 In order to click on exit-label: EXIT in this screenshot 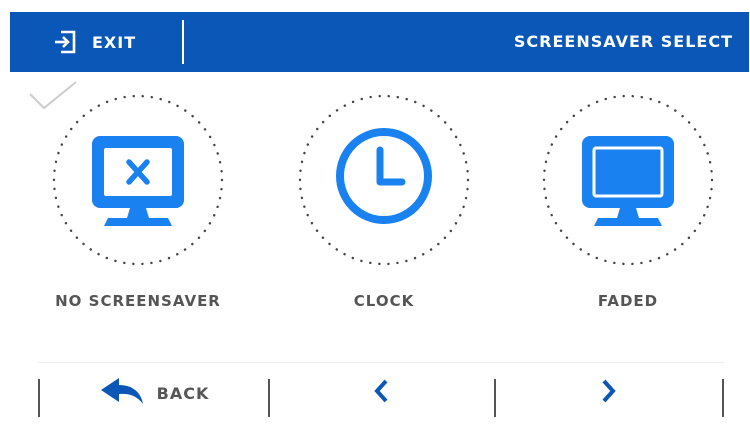, I will do `click(114, 42)`.